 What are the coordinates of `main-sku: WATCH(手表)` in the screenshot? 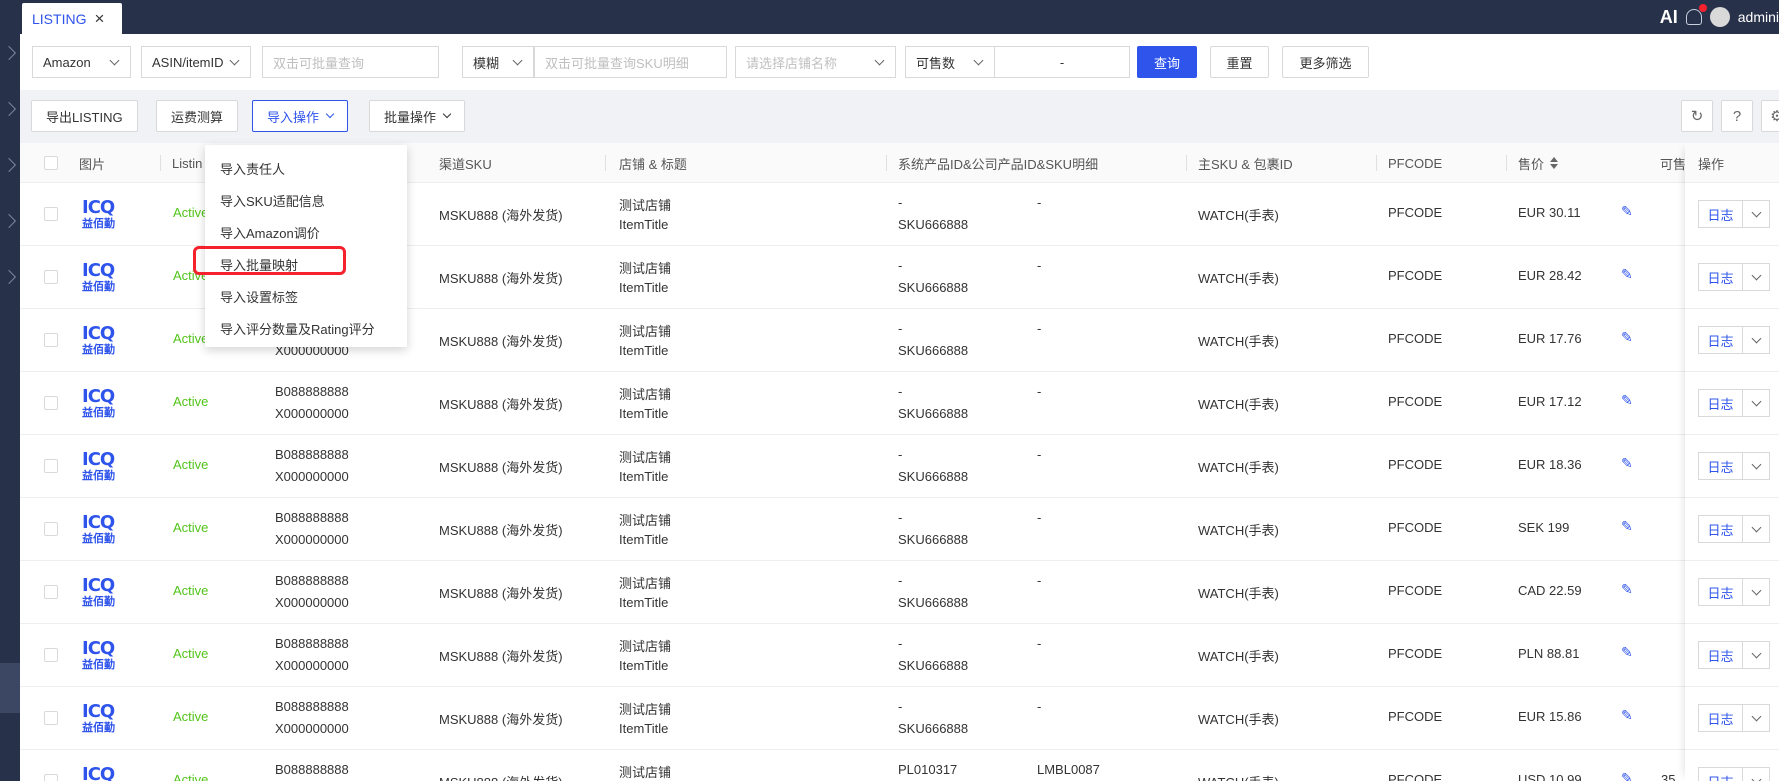 It's located at (1238, 530).